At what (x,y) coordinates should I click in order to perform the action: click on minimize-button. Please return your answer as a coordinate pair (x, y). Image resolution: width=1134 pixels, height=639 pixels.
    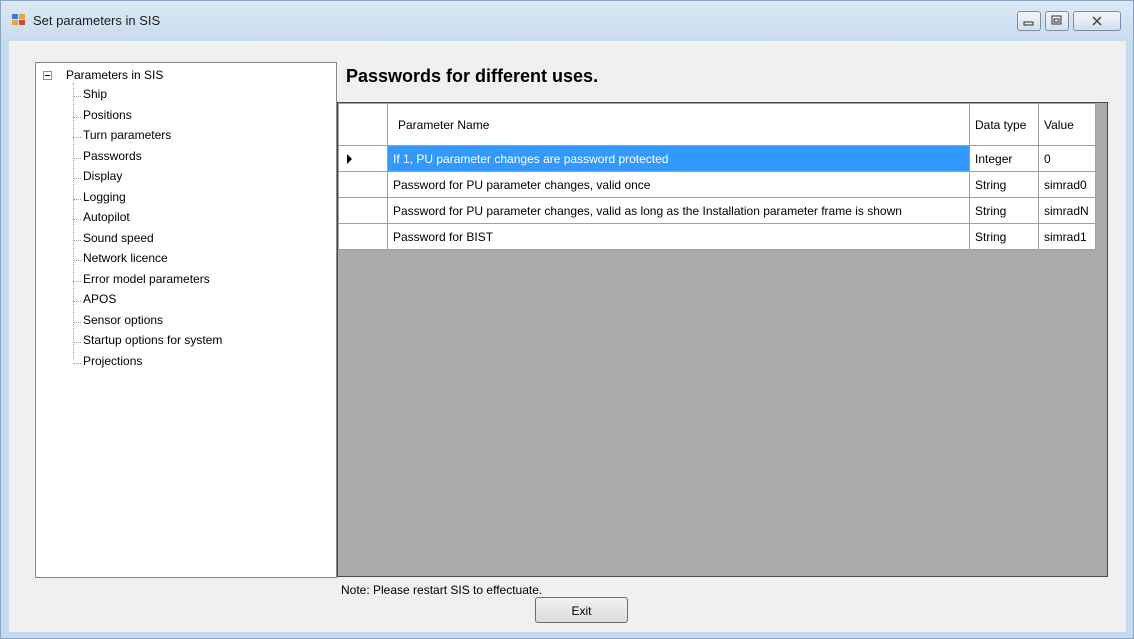
    Looking at the image, I should click on (1029, 21).